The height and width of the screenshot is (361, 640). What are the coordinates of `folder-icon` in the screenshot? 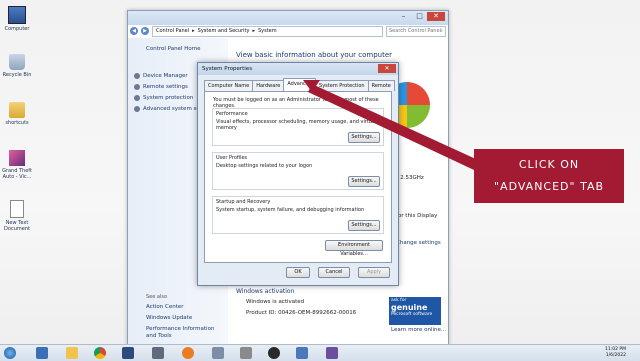 It's located at (72, 353).